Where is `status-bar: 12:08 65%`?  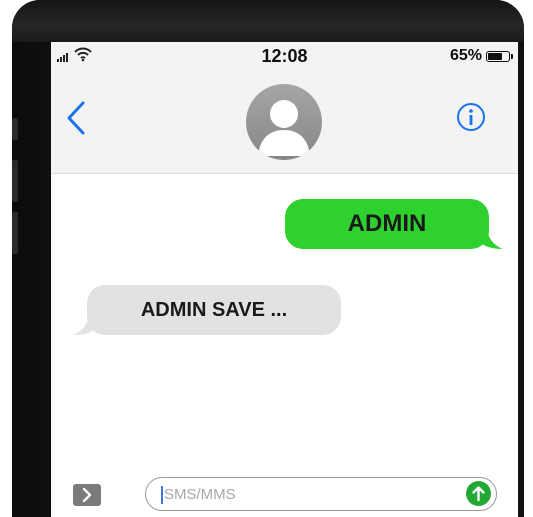
status-bar: 12:08 65% is located at coordinates (284, 56).